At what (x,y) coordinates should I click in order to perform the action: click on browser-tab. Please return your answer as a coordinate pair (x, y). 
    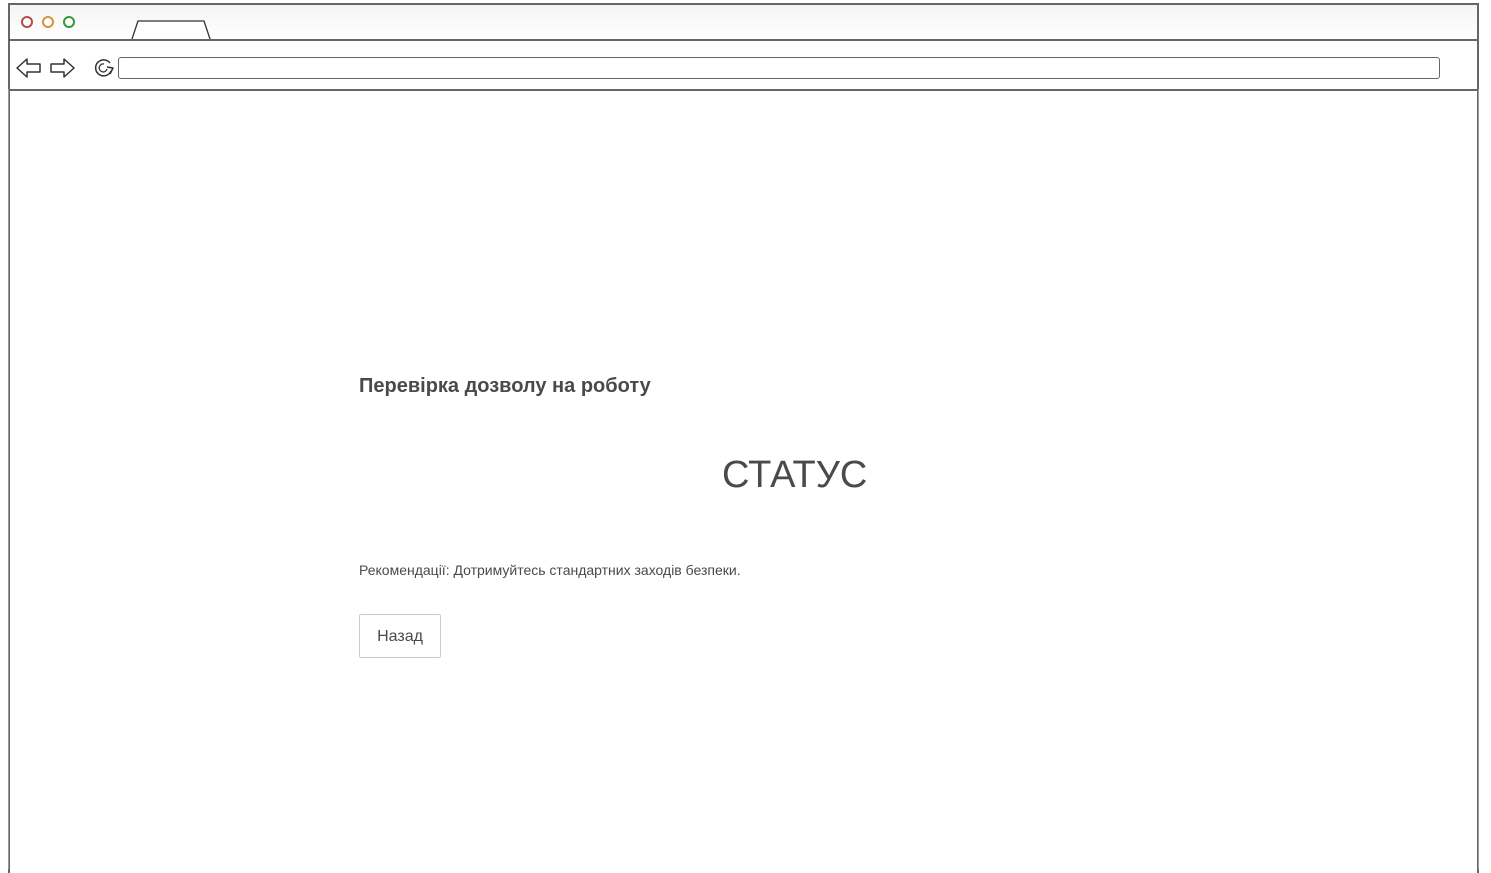
    Looking at the image, I should click on (171, 29).